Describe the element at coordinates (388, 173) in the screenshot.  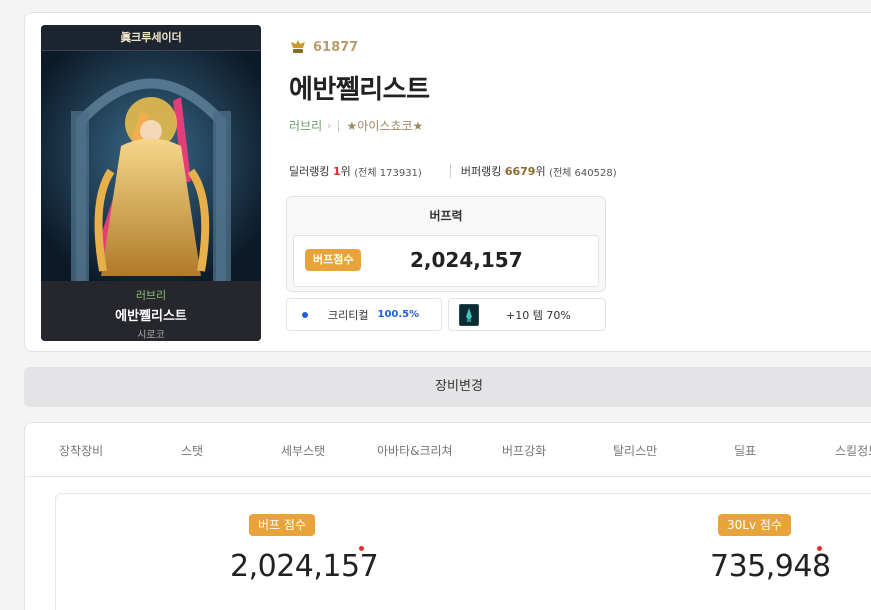
I see `dealer-rank-total: (전체 173931)` at that location.